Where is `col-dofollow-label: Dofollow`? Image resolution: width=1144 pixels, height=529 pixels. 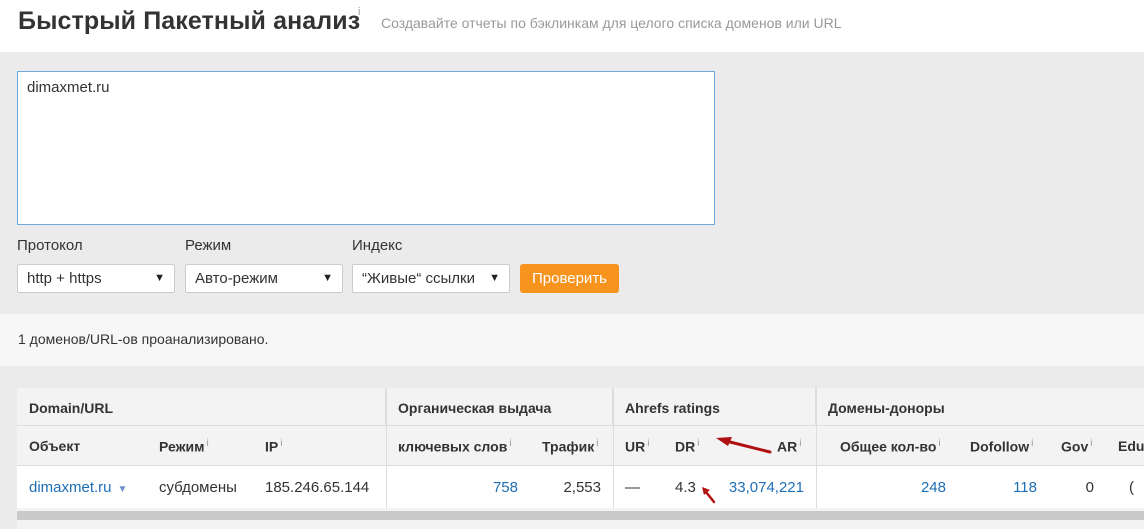
col-dofollow-label: Dofollow is located at coordinates (1000, 446).